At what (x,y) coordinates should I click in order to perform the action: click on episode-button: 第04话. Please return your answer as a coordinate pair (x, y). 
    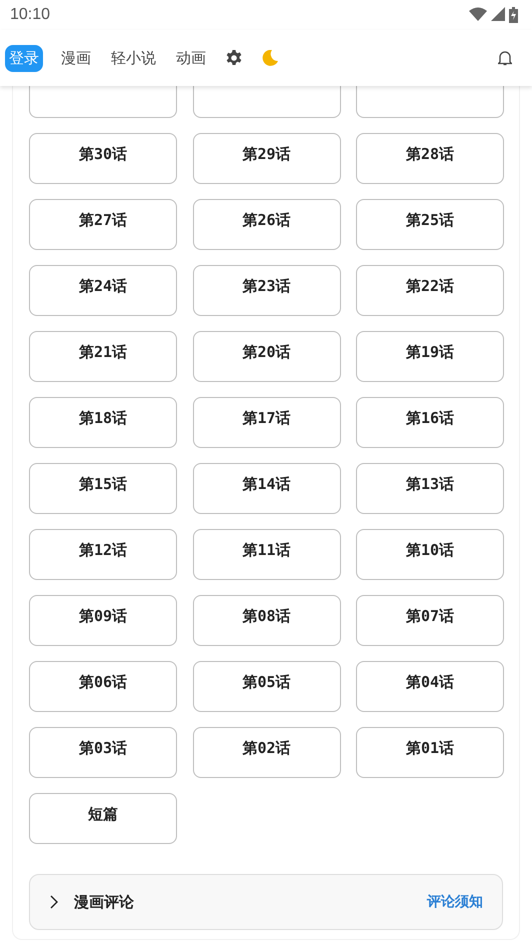
    Looking at the image, I should click on (430, 686).